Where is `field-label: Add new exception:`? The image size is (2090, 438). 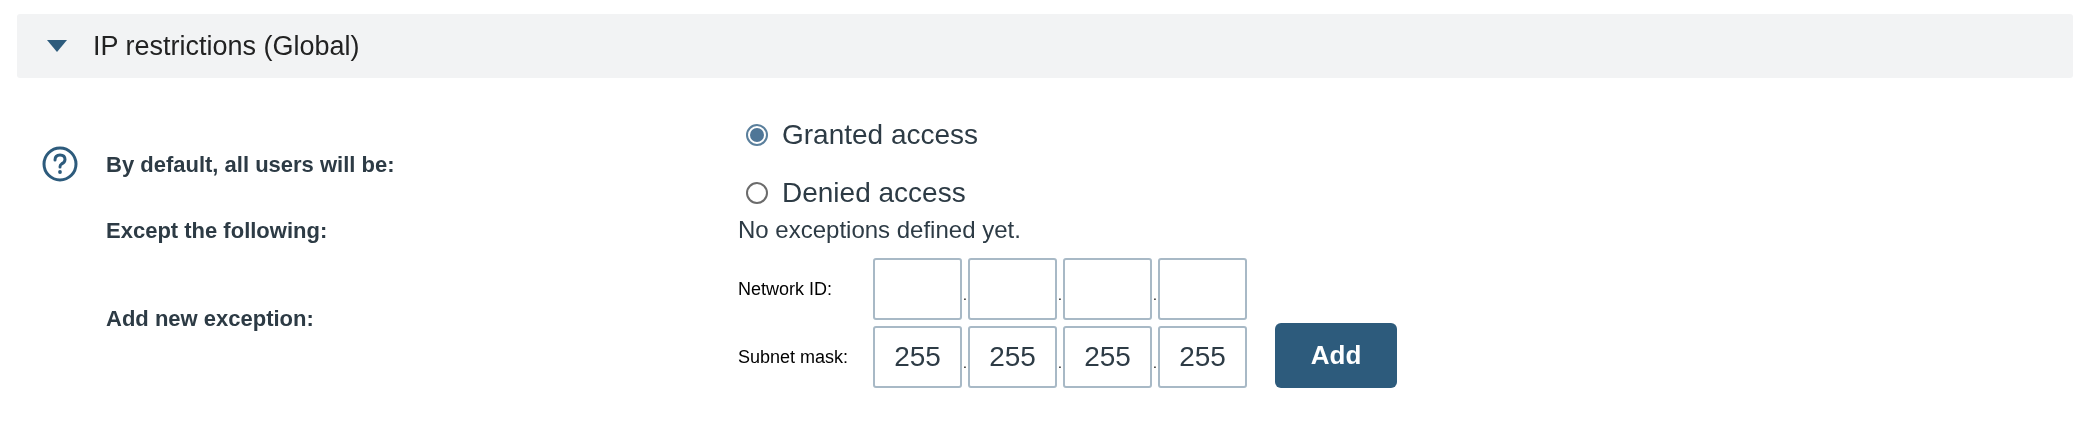 field-label: Add new exception: is located at coordinates (210, 318).